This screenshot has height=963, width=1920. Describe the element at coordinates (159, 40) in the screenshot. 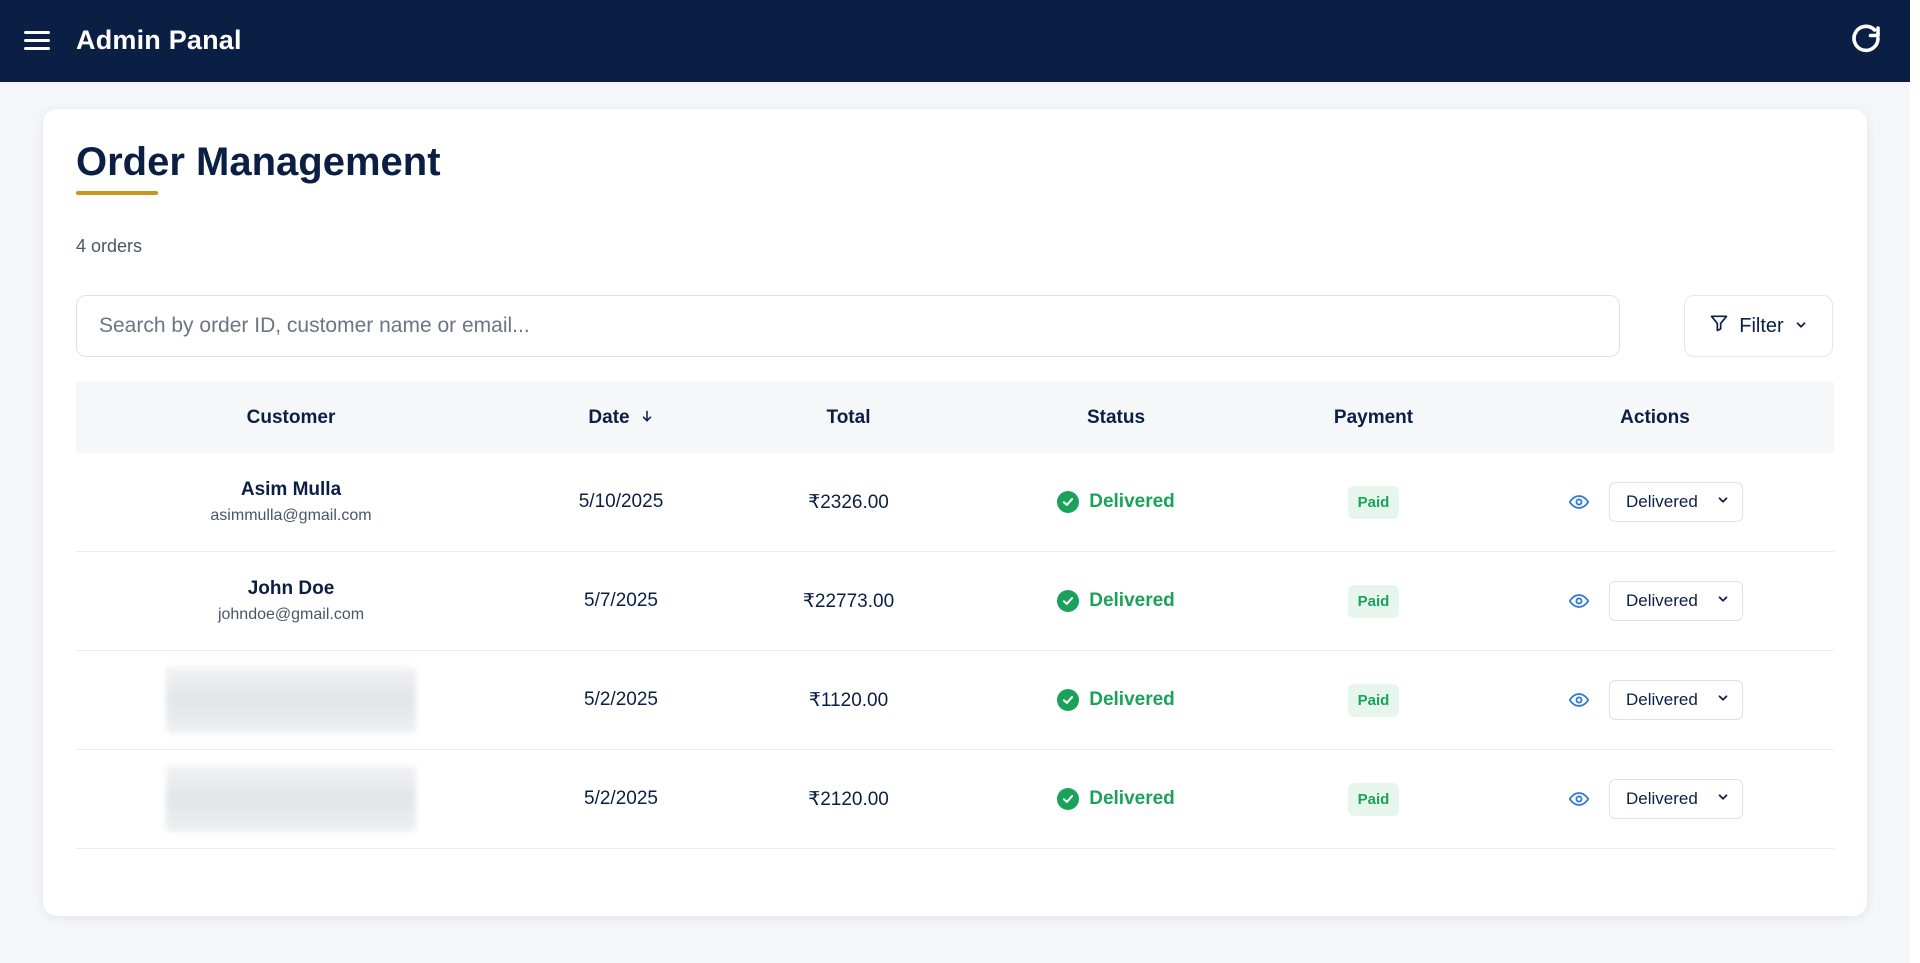

I see `app-title: Admin Panal` at that location.